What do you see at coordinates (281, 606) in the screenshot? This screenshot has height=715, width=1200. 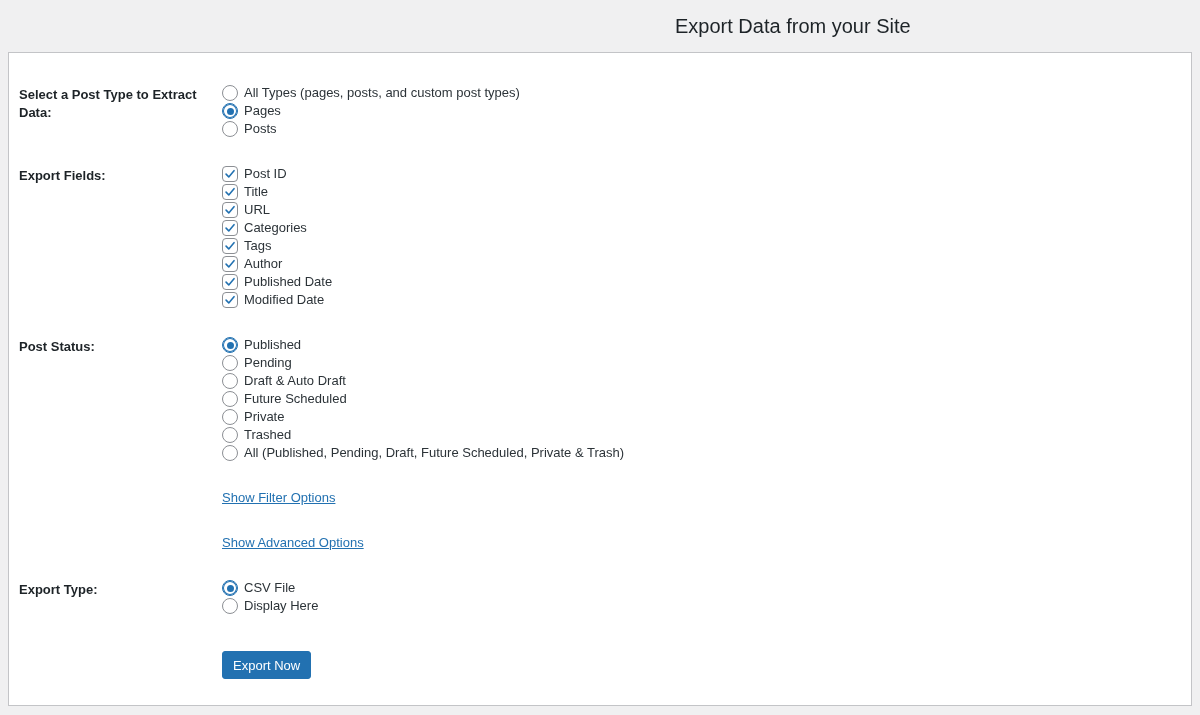 I see `option-label: Display Here` at bounding box center [281, 606].